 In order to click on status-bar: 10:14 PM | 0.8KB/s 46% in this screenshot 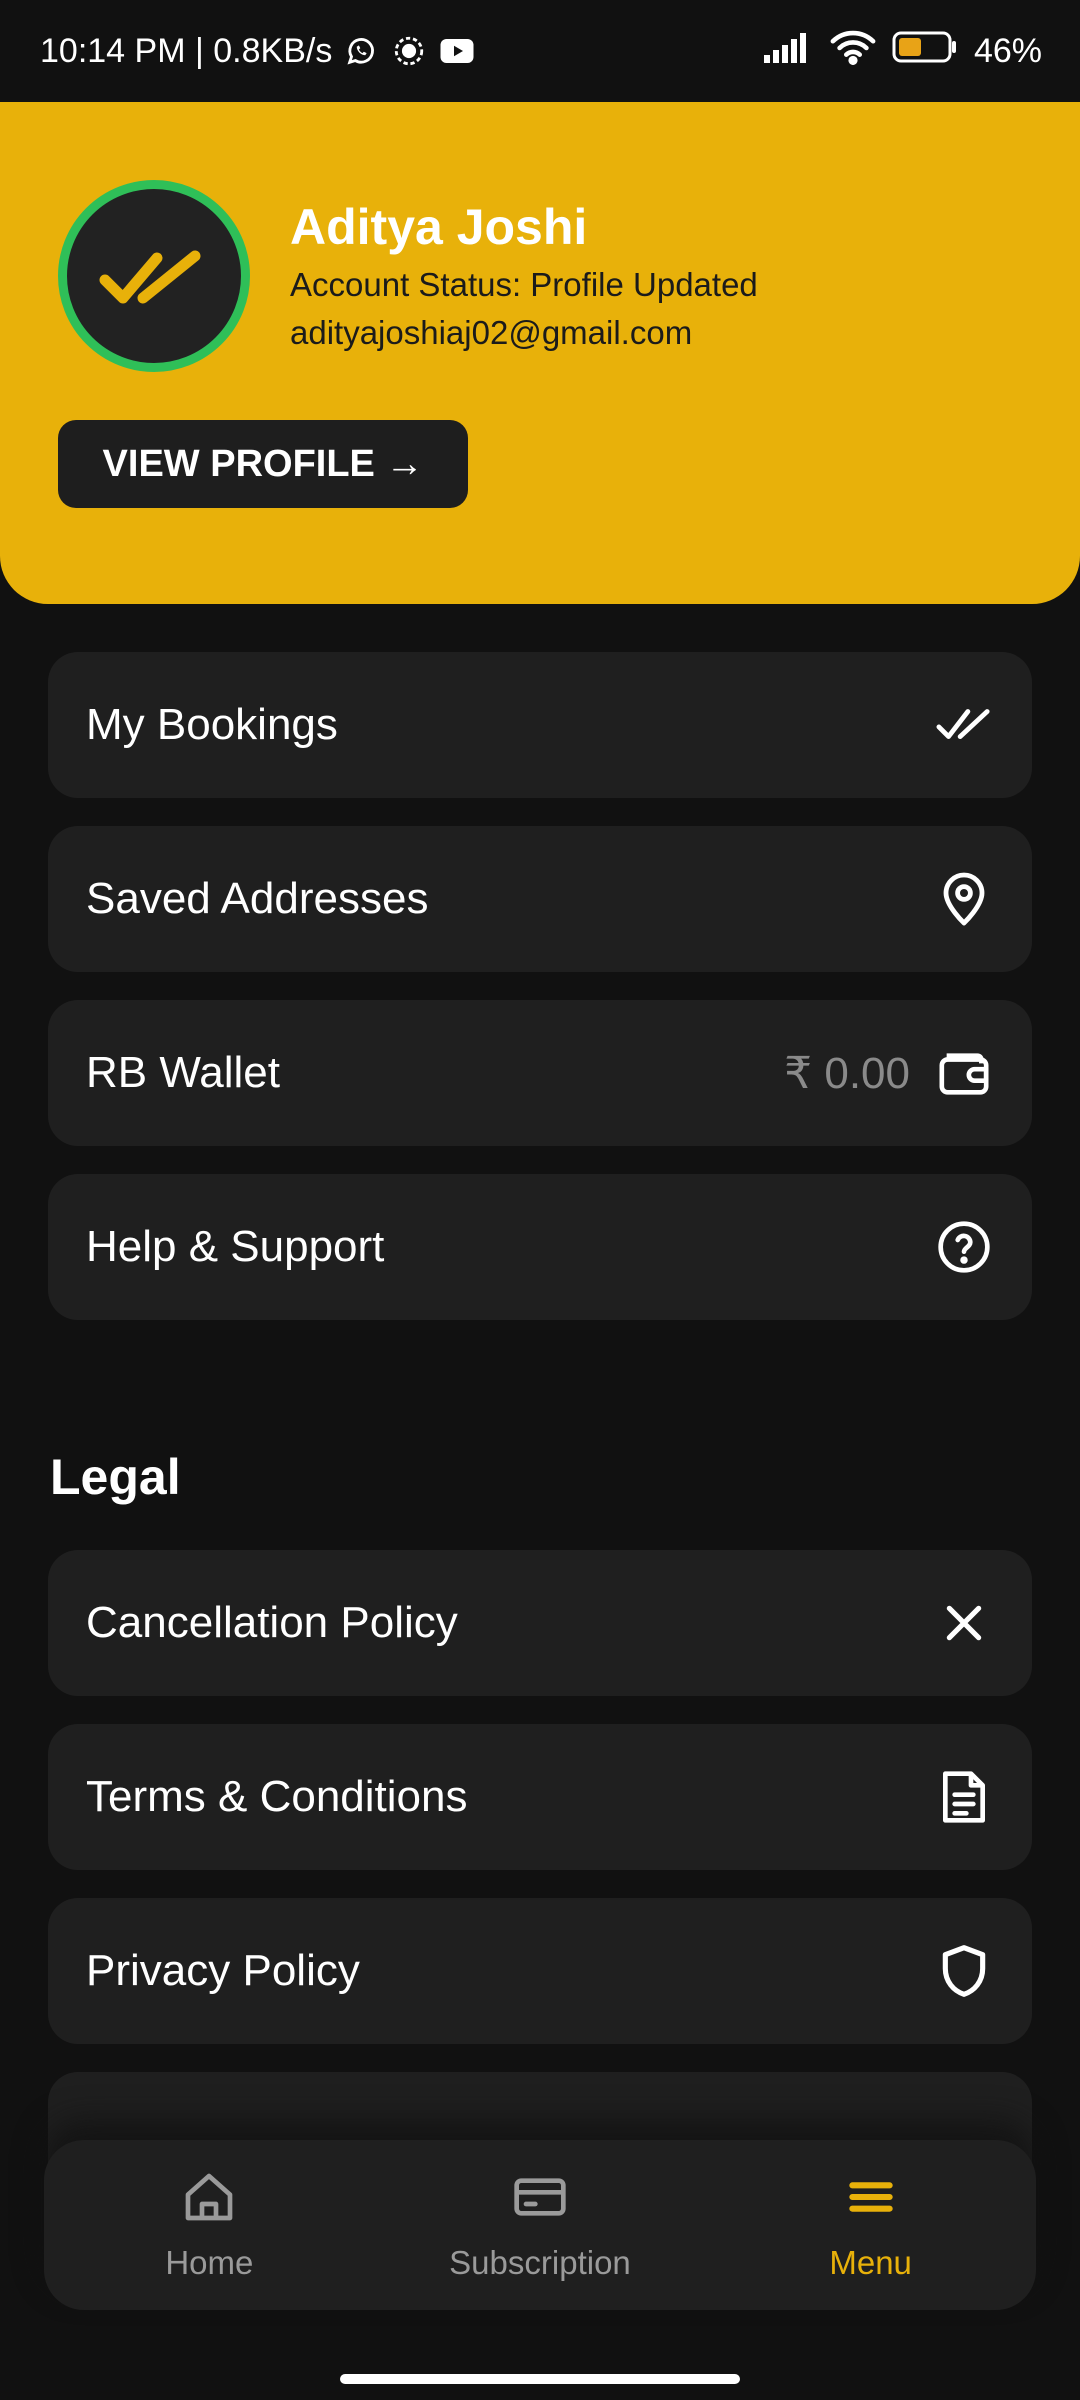, I will do `click(540, 51)`.